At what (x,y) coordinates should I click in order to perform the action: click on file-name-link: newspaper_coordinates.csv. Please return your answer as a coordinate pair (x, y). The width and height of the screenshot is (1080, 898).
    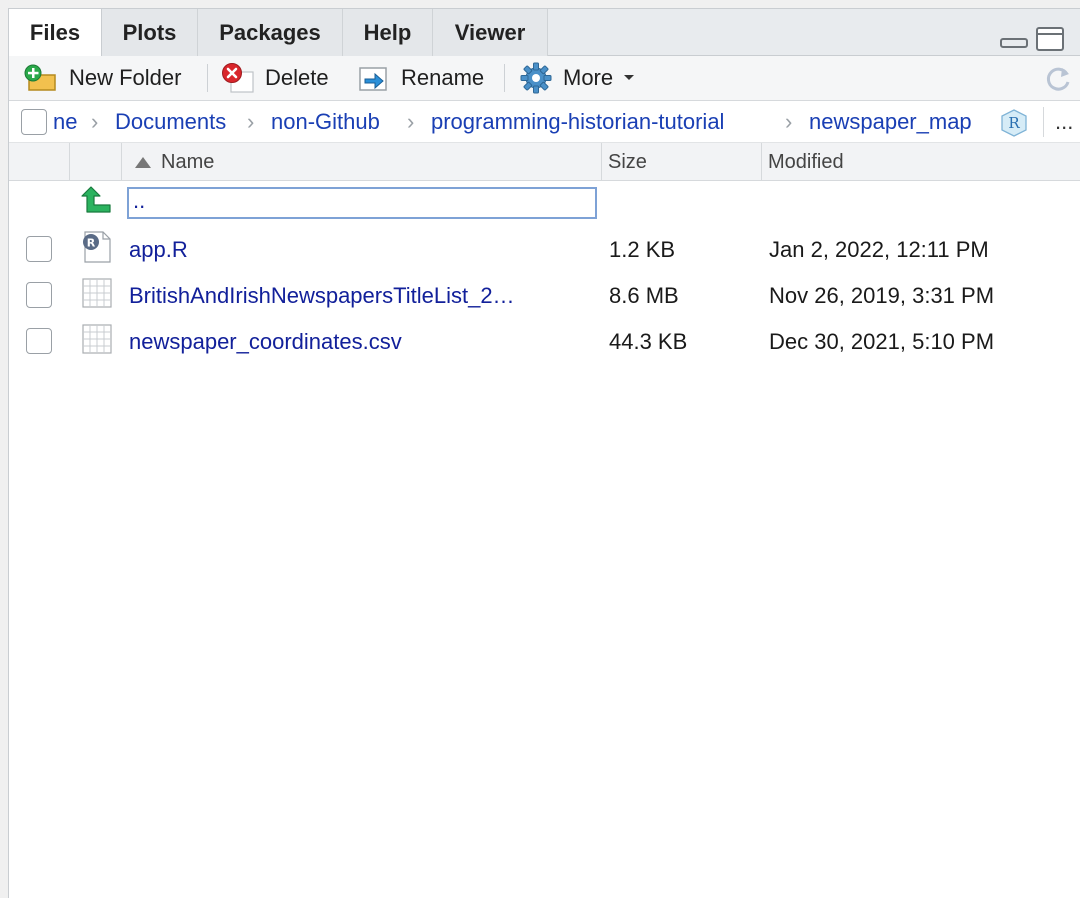
    Looking at the image, I should click on (265, 342).